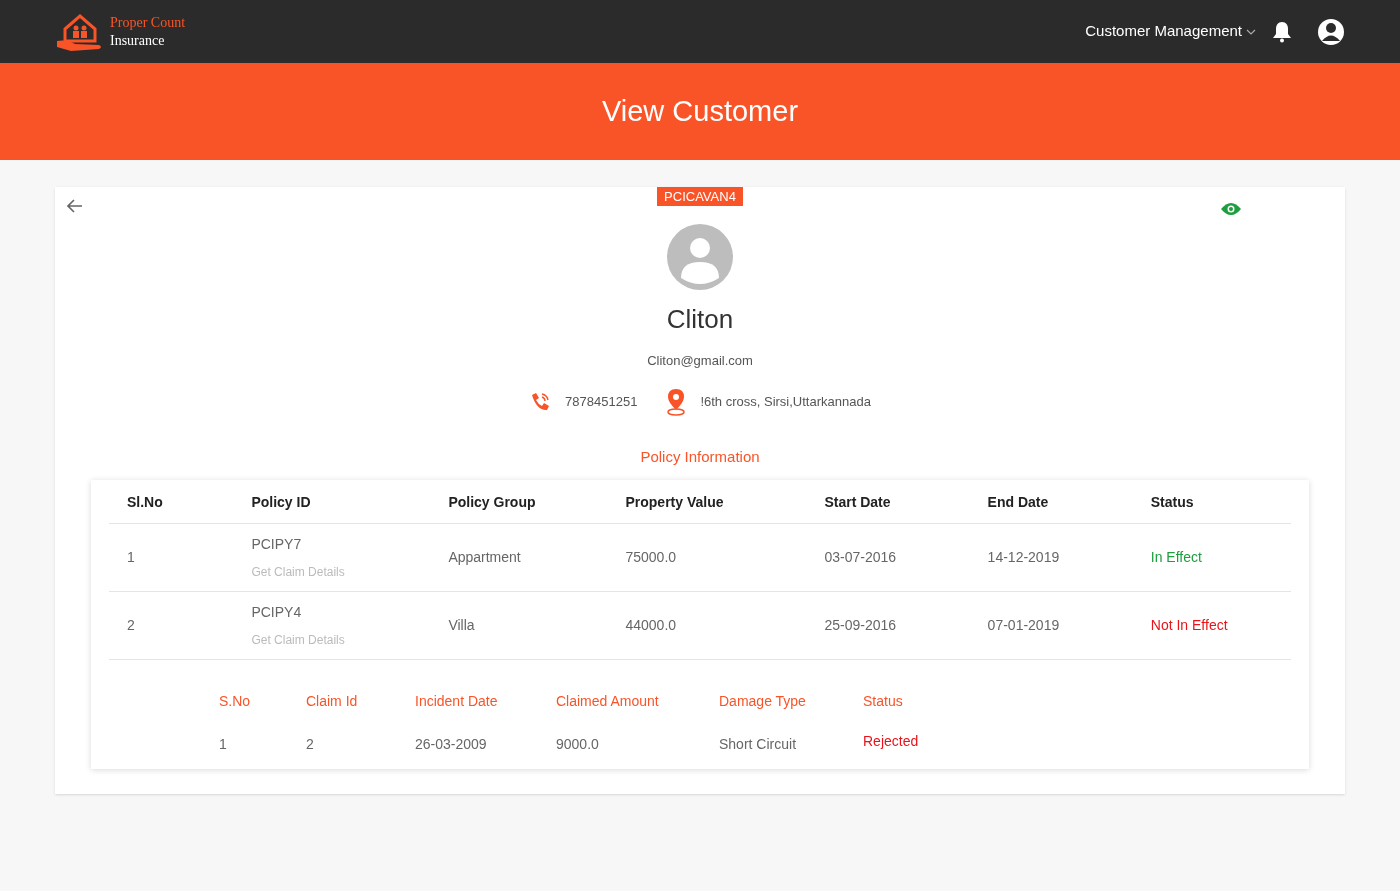  I want to click on column-header: End Date, so click(1018, 501).